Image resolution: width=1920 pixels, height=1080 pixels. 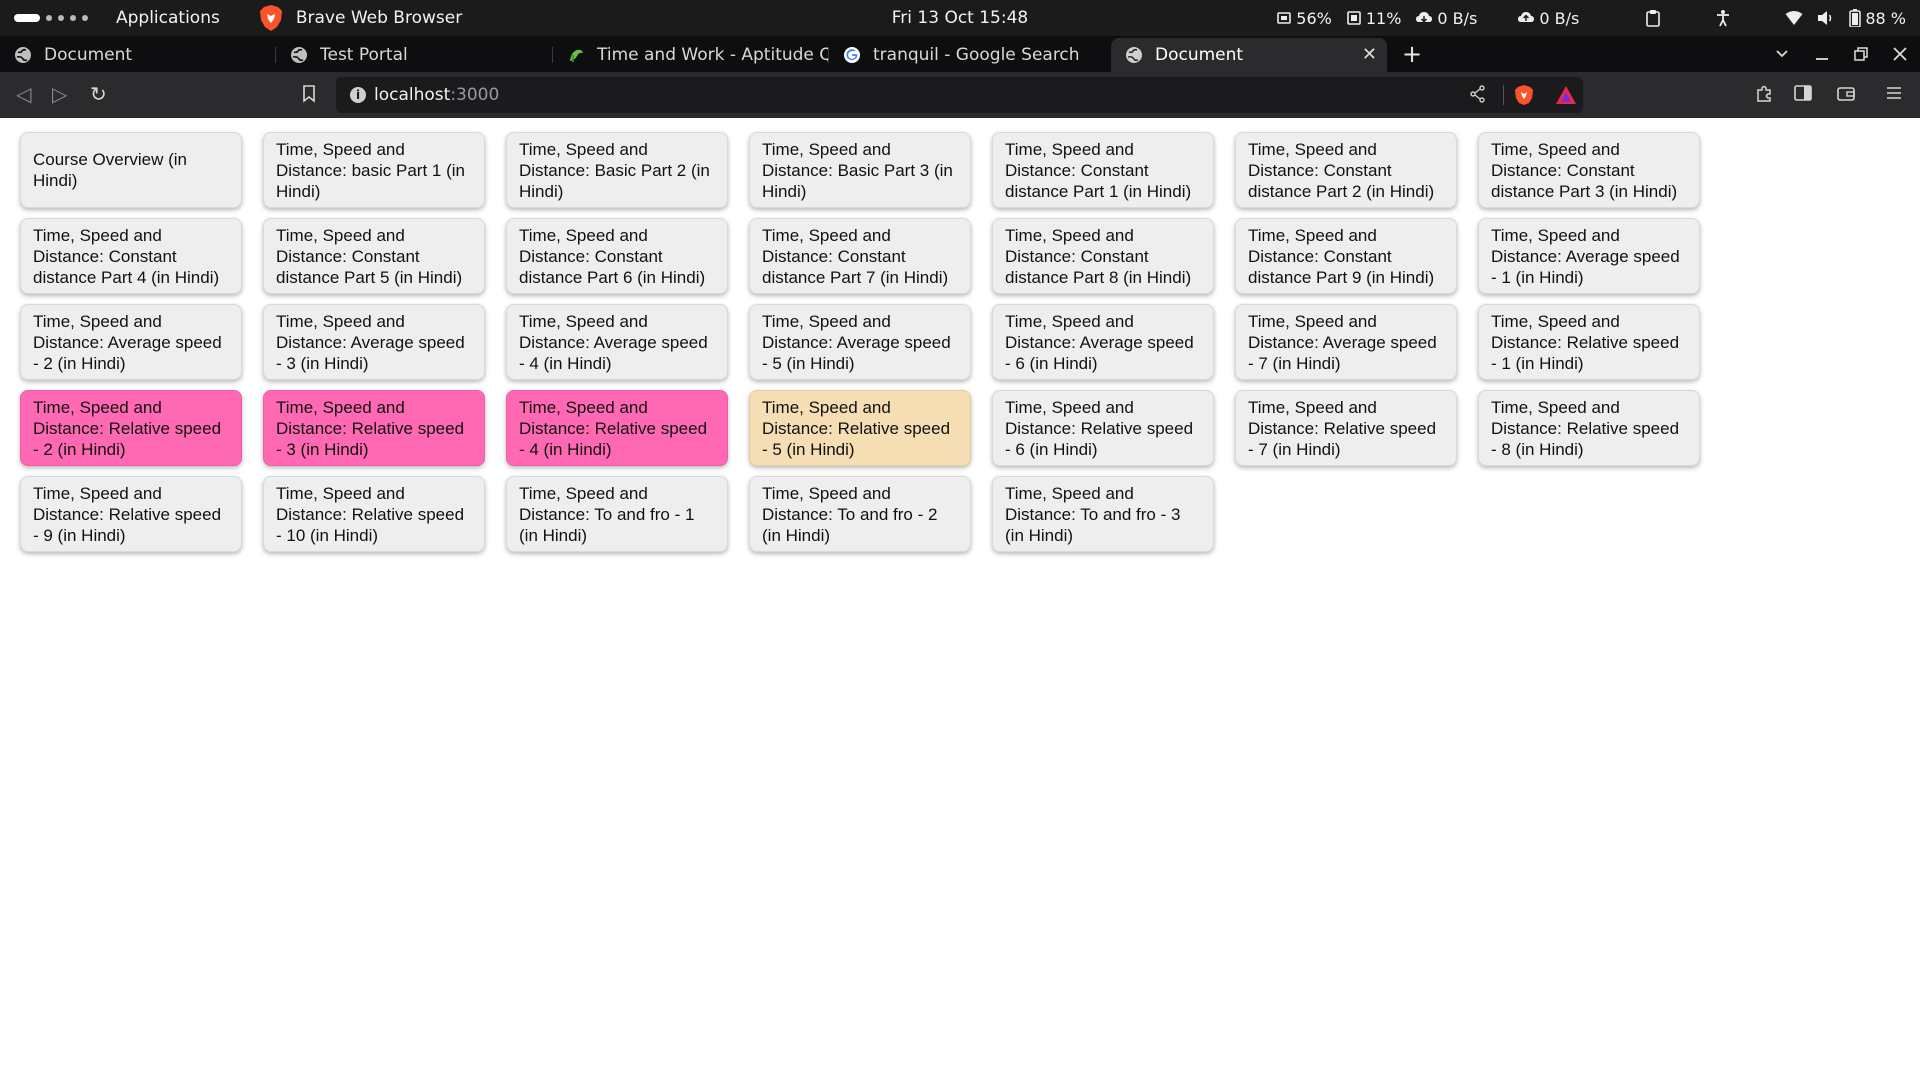 I want to click on net-up-indicator: 0 B/s, so click(x=1548, y=18).